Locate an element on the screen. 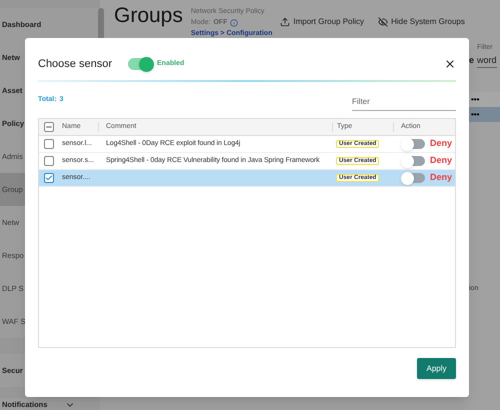  toolbar-button: Import Group Policy is located at coordinates (322, 22).